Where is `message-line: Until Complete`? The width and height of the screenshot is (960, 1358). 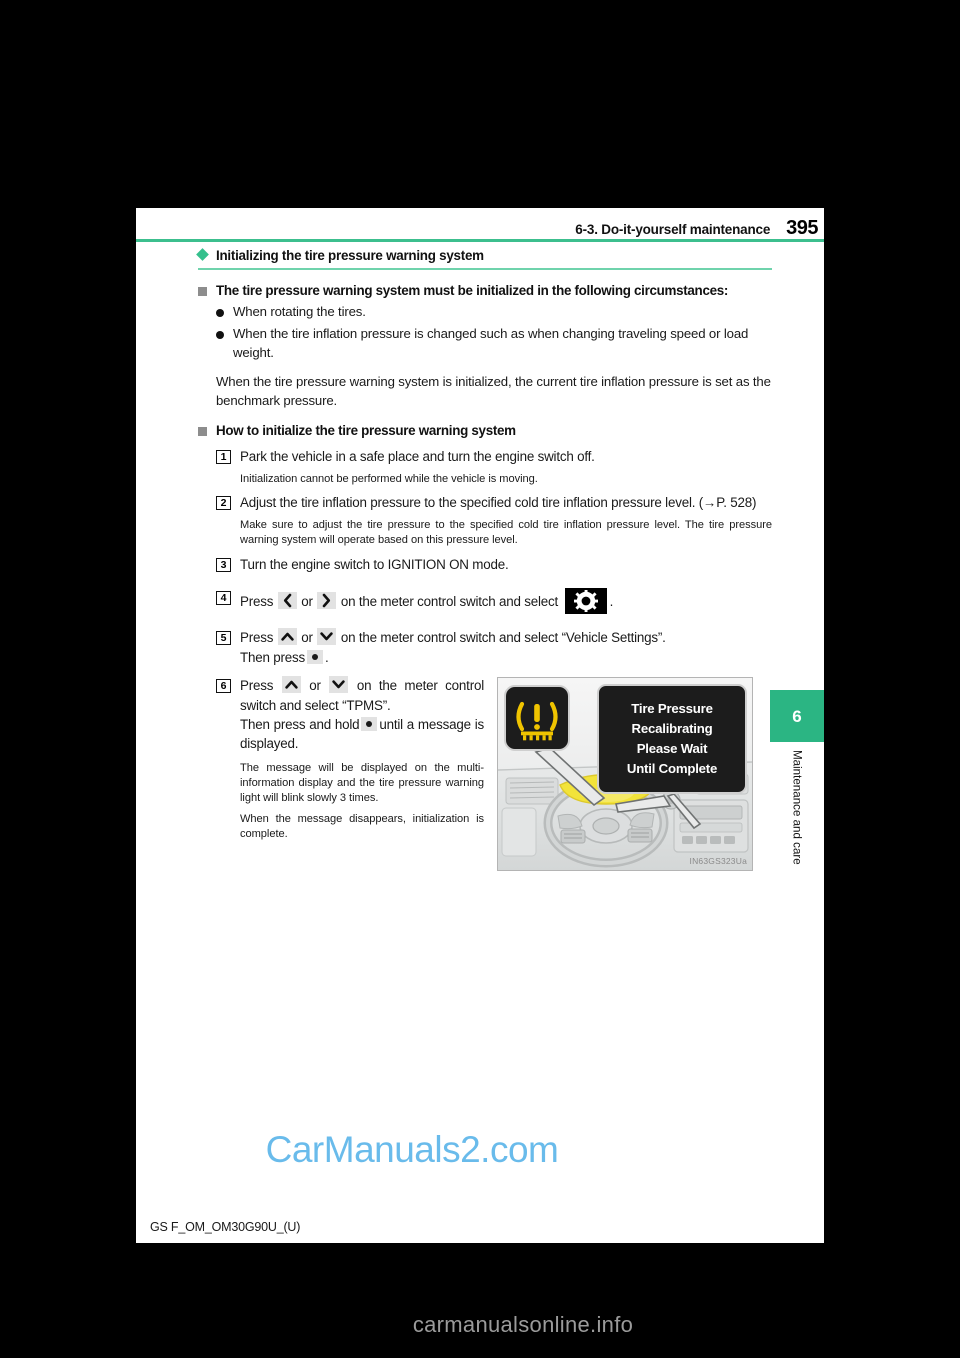
message-line: Until Complete is located at coordinates (672, 769).